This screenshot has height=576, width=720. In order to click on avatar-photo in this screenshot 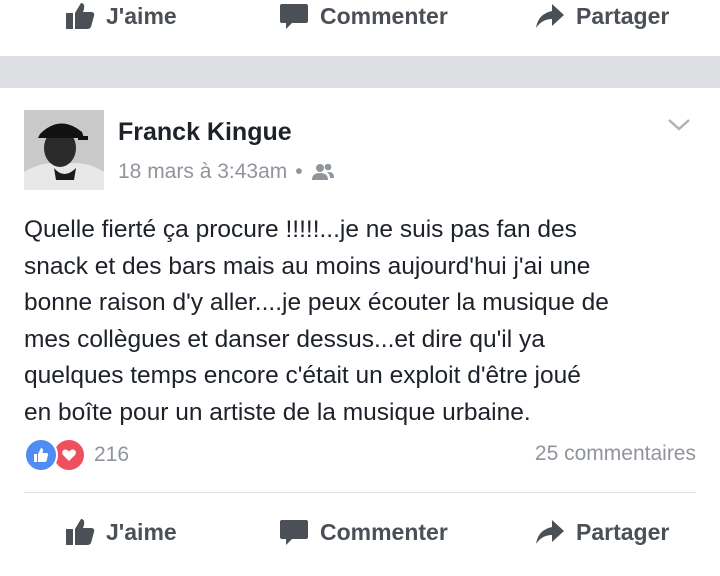, I will do `click(64, 150)`.